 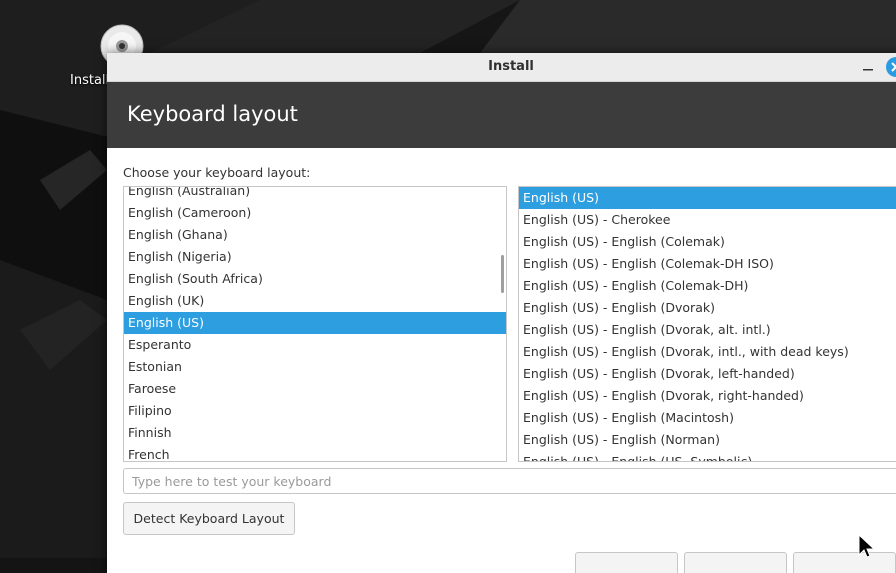 What do you see at coordinates (707, 198) in the screenshot?
I see `variant-item-selected: English (US)` at bounding box center [707, 198].